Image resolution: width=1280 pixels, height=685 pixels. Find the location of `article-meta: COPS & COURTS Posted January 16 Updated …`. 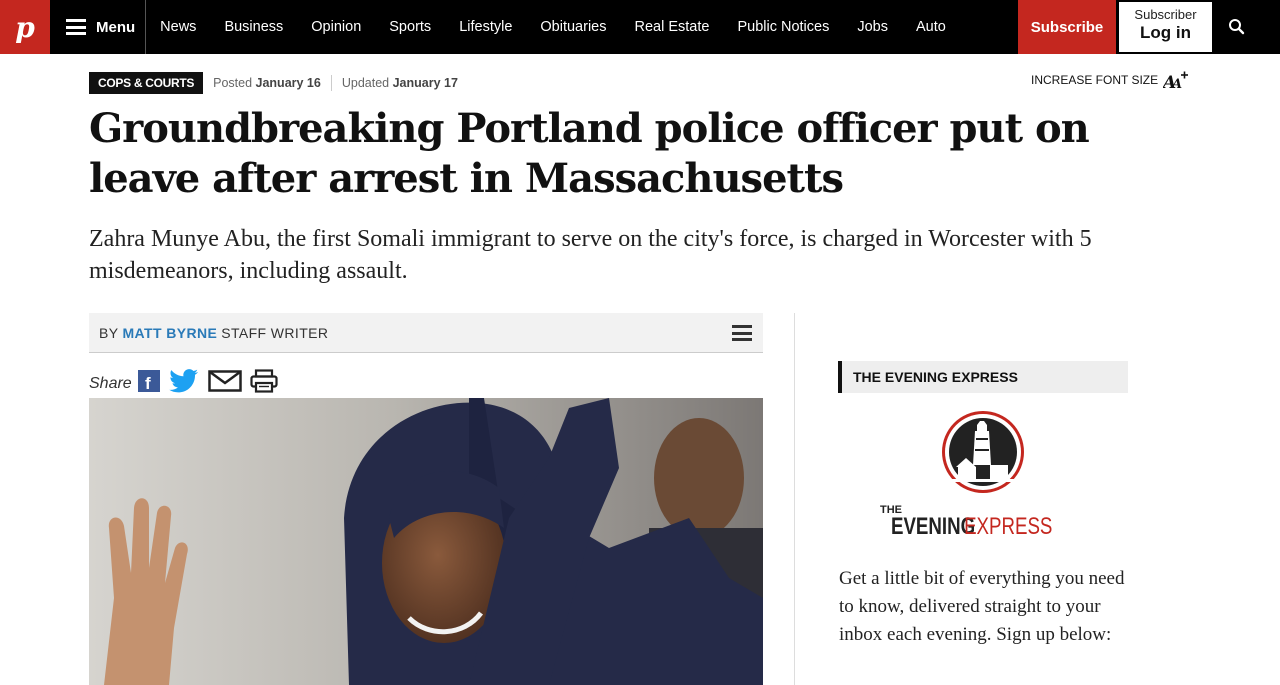

article-meta: COPS & COURTS Posted January 16 Updated … is located at coordinates (273, 83).